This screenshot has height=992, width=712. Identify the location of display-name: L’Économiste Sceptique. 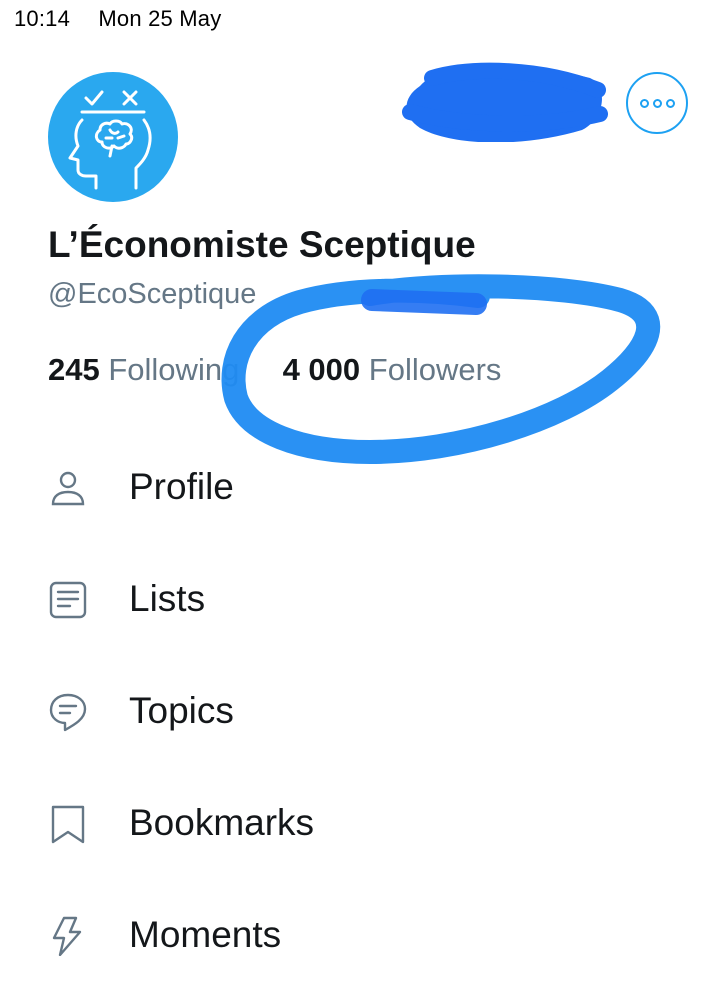
(262, 245).